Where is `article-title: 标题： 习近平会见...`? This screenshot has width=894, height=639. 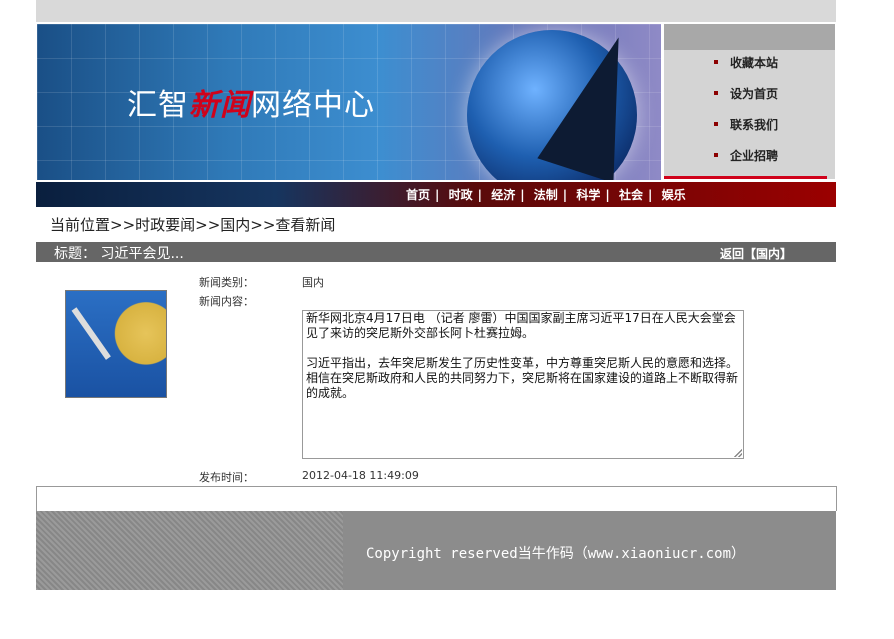
article-title: 标题： 习近平会见... is located at coordinates (119, 253).